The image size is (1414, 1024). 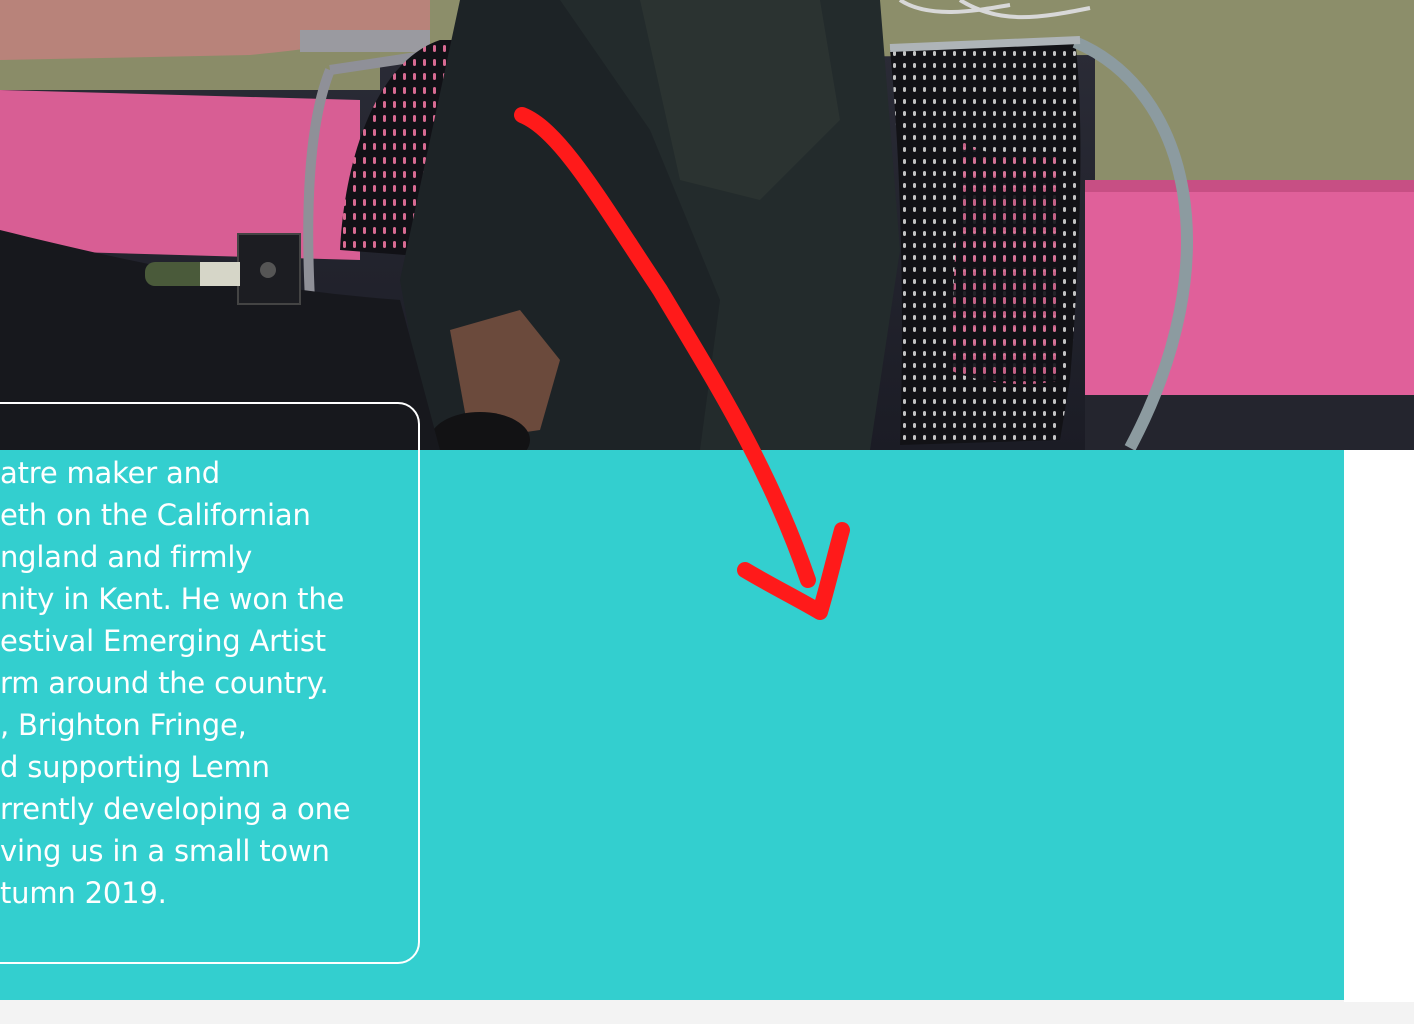 What do you see at coordinates (175, 809) in the screenshot?
I see `bio-line: rrently developing a one` at bounding box center [175, 809].